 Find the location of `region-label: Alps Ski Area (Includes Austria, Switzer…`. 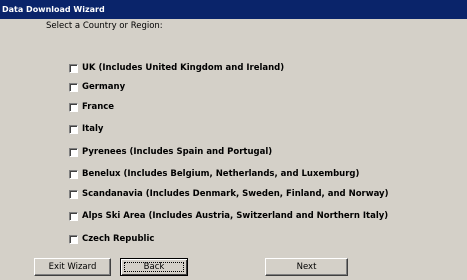

region-label: Alps Ski Area (Includes Austria, Switzer… is located at coordinates (235, 216).